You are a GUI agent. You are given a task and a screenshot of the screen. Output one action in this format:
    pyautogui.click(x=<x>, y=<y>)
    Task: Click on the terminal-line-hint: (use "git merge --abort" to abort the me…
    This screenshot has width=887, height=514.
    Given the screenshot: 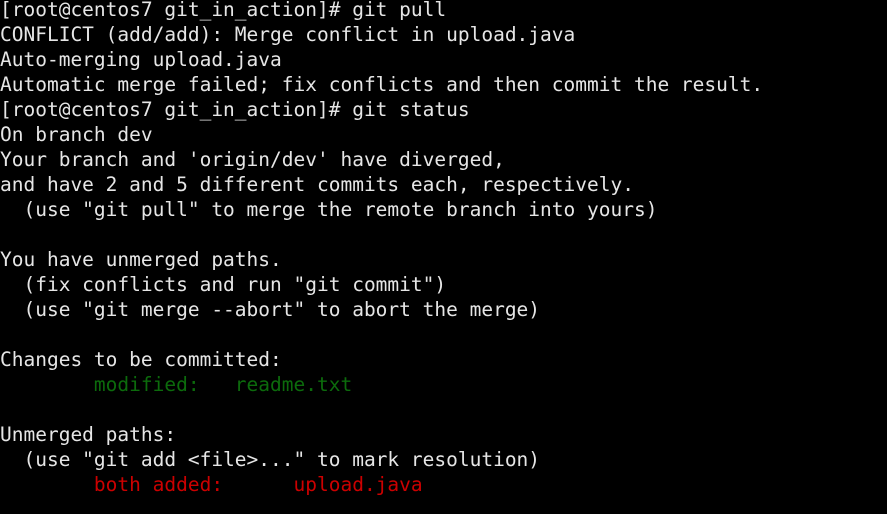 What is the action you would take?
    pyautogui.click(x=443, y=309)
    